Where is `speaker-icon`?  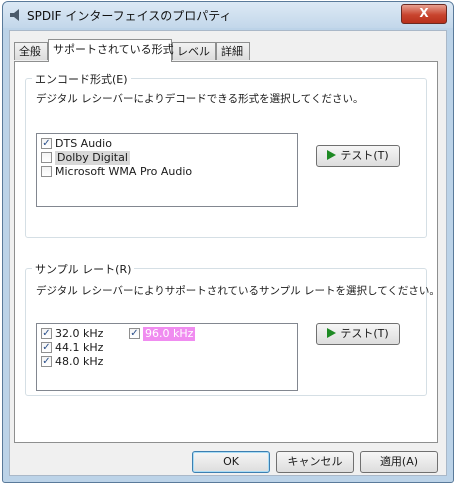
speaker-icon is located at coordinates (14, 15).